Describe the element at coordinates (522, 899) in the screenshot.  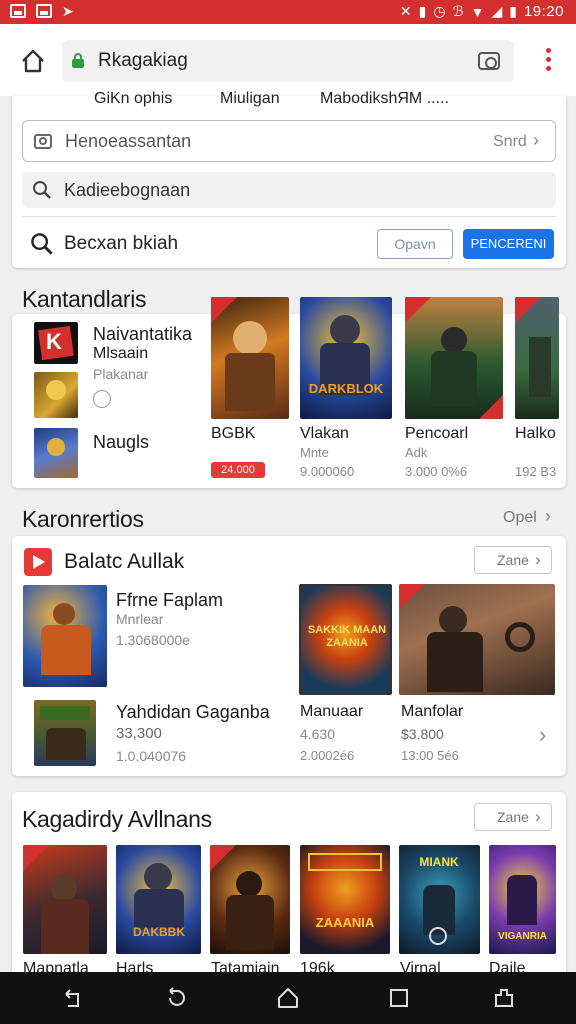
I see `game-thumbnail: VIGANRIA` at that location.